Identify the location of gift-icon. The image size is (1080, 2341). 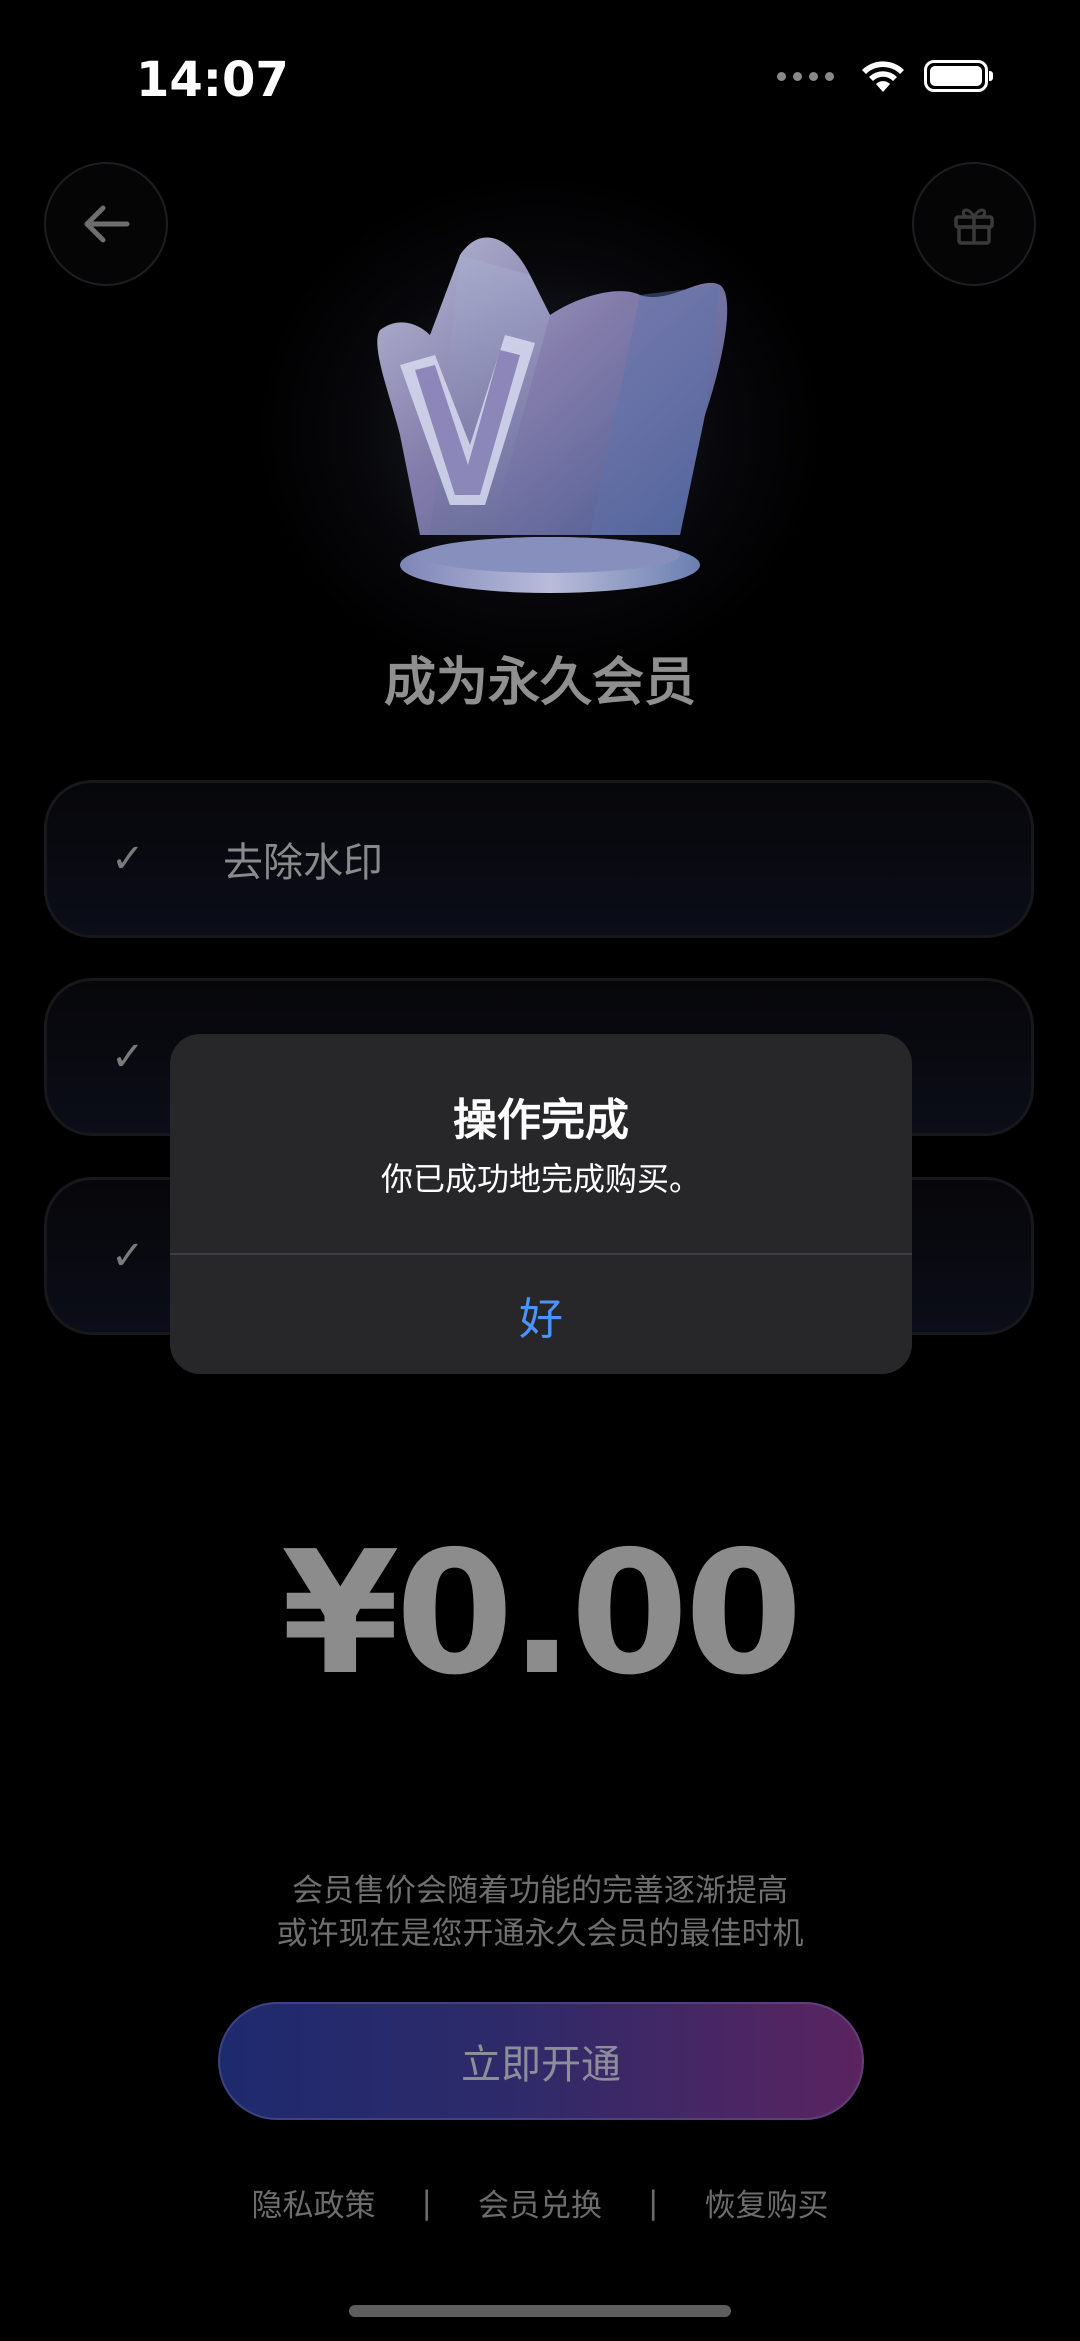
(974, 226).